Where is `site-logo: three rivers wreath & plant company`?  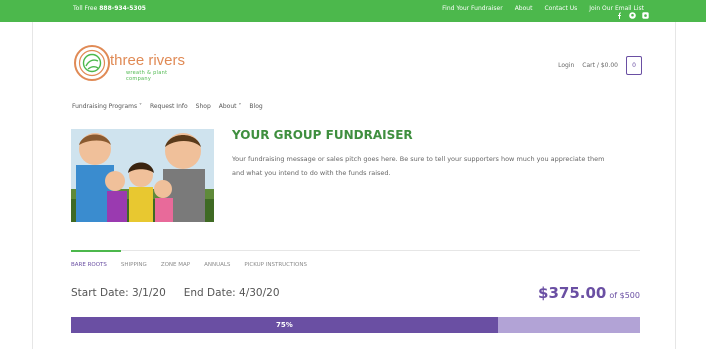
site-logo: three rivers wreath & plant company is located at coordinates (132, 63).